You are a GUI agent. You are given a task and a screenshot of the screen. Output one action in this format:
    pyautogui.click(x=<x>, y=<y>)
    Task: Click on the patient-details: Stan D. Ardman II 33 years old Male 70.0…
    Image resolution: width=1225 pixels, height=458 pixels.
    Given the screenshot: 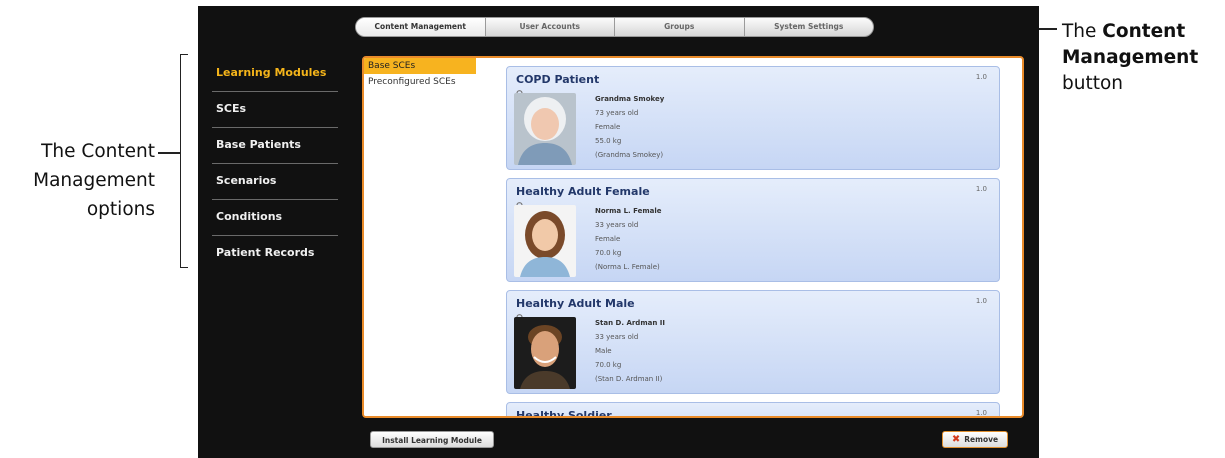 What is the action you would take?
    pyautogui.click(x=630, y=351)
    